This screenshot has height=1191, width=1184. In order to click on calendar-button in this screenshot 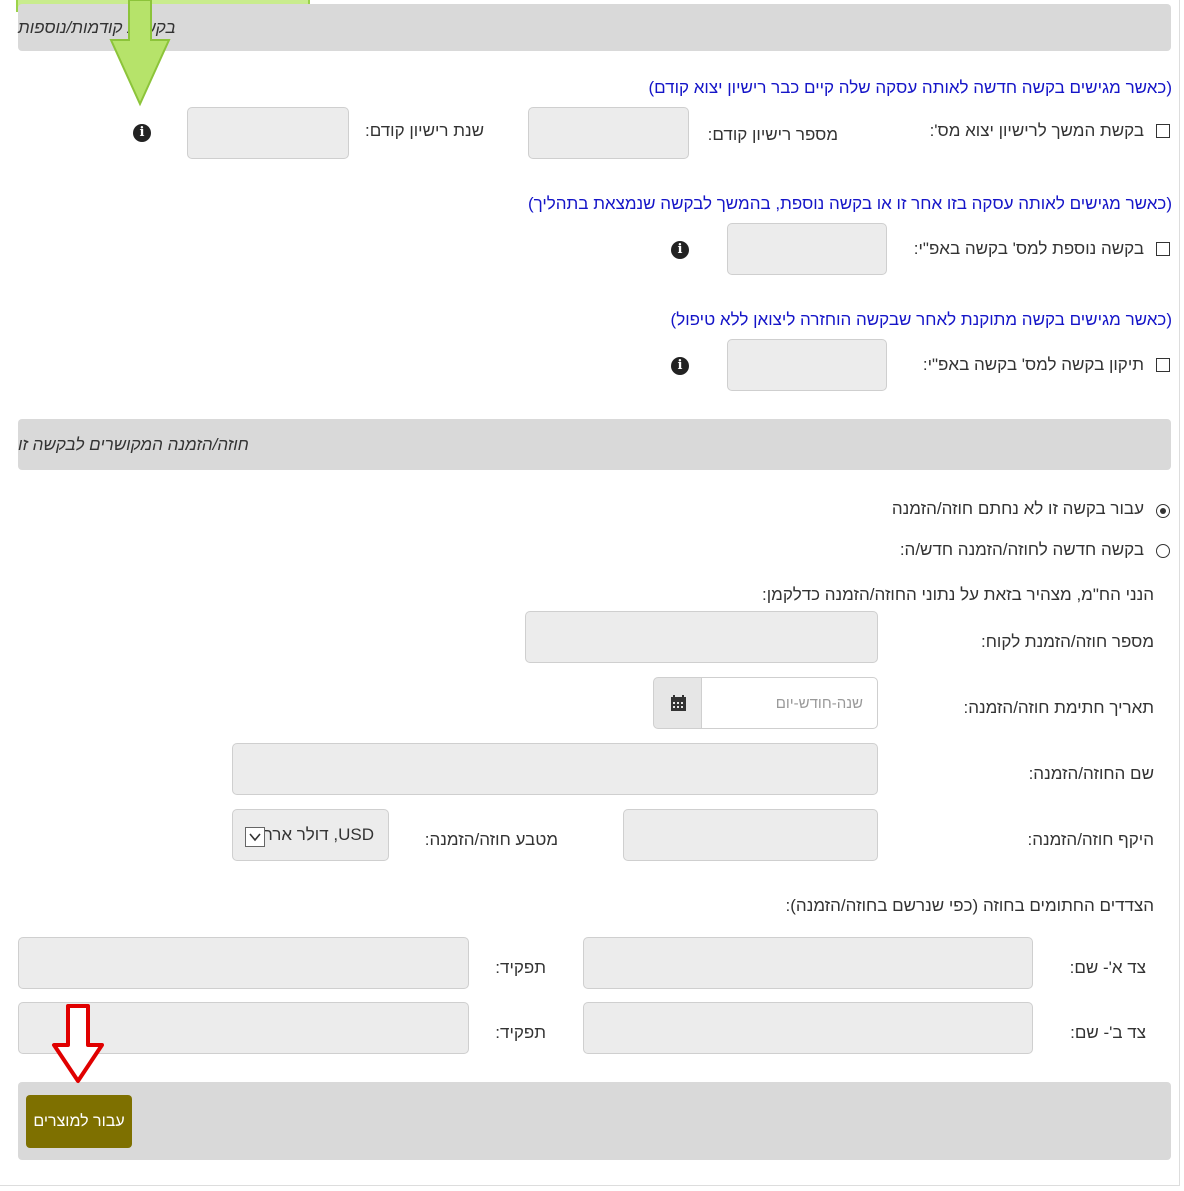, I will do `click(677, 703)`.